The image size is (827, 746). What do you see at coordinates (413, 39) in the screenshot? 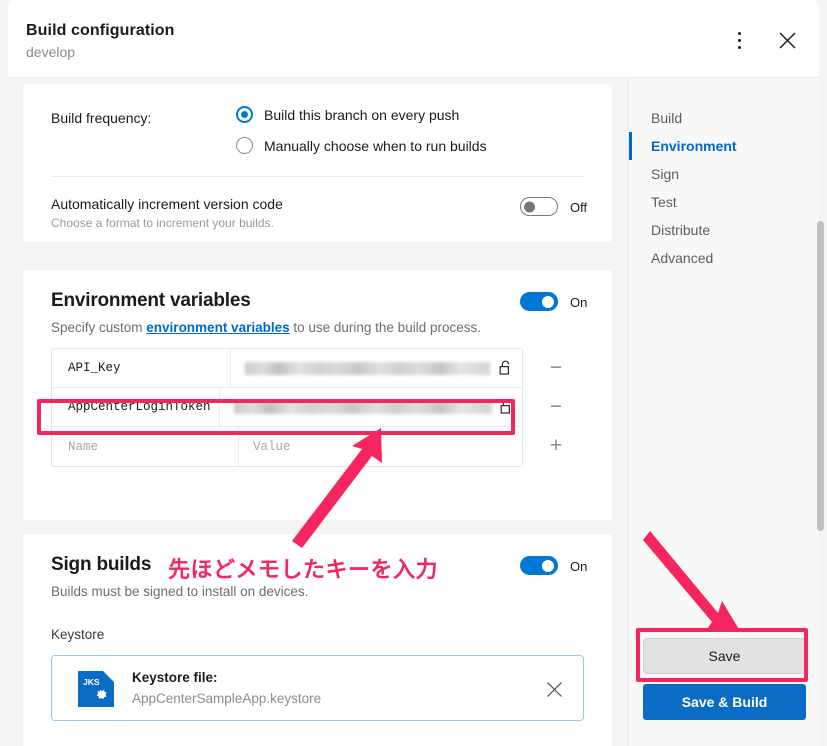
I see `dialog-header: Build configuration develop` at bounding box center [413, 39].